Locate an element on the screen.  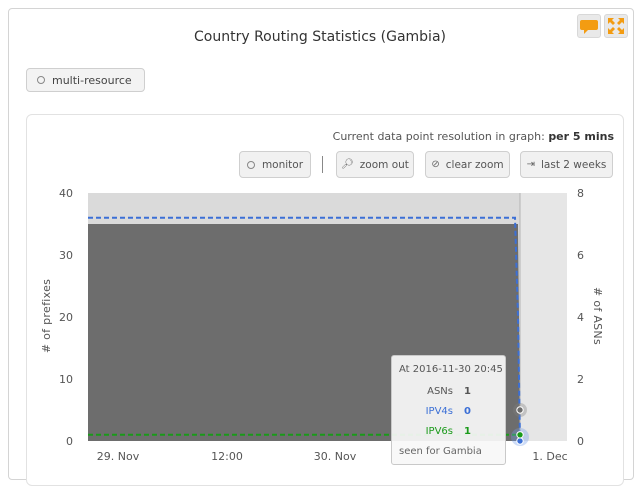
y-left-axis-label: # of prefixes is located at coordinates (46, 316).